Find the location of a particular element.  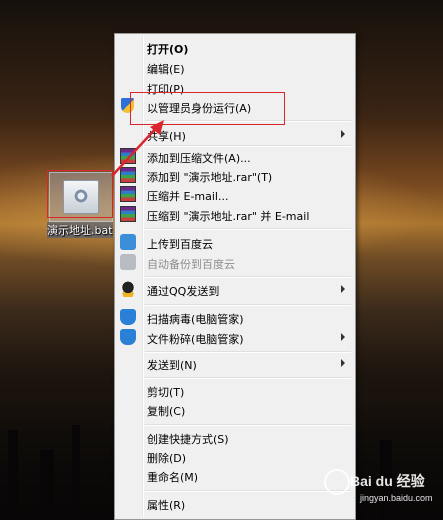

baidu-paw-icon is located at coordinates (337, 482).